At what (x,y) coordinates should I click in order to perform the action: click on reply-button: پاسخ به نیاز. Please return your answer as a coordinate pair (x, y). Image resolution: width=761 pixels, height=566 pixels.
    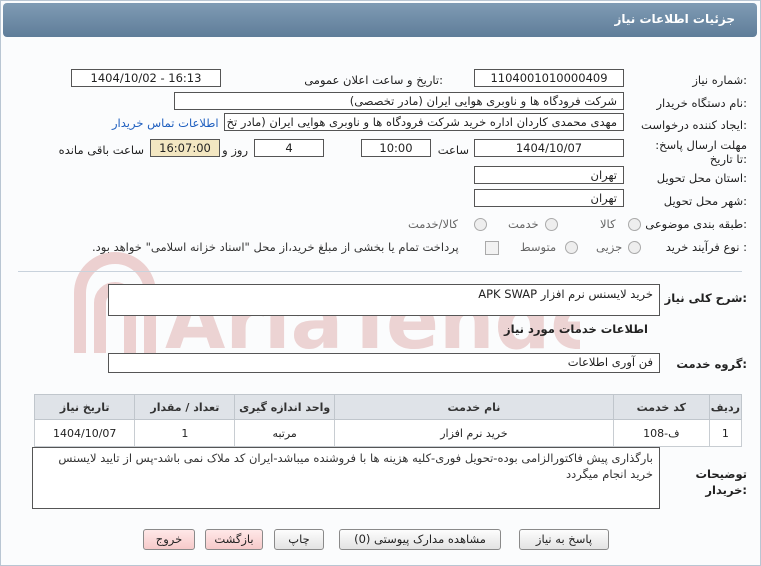
    Looking at the image, I should click on (564, 539).